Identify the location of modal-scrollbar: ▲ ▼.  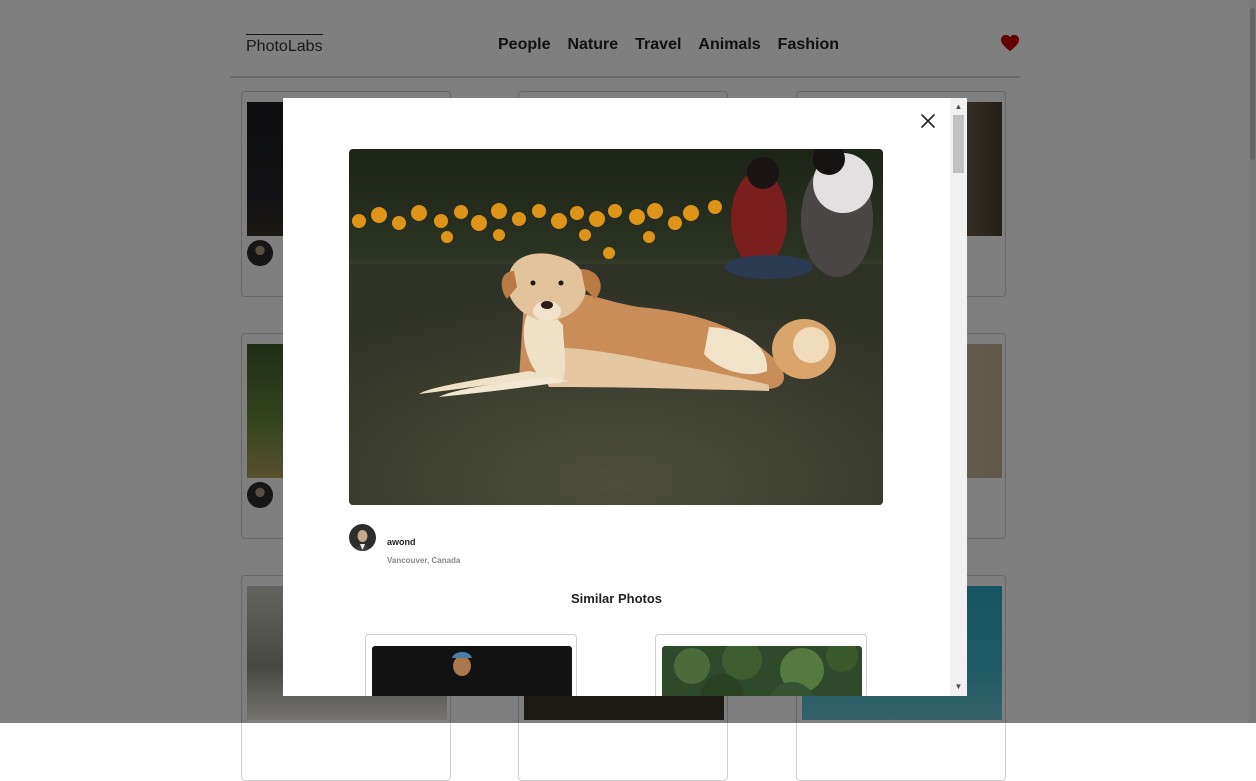
(958, 397).